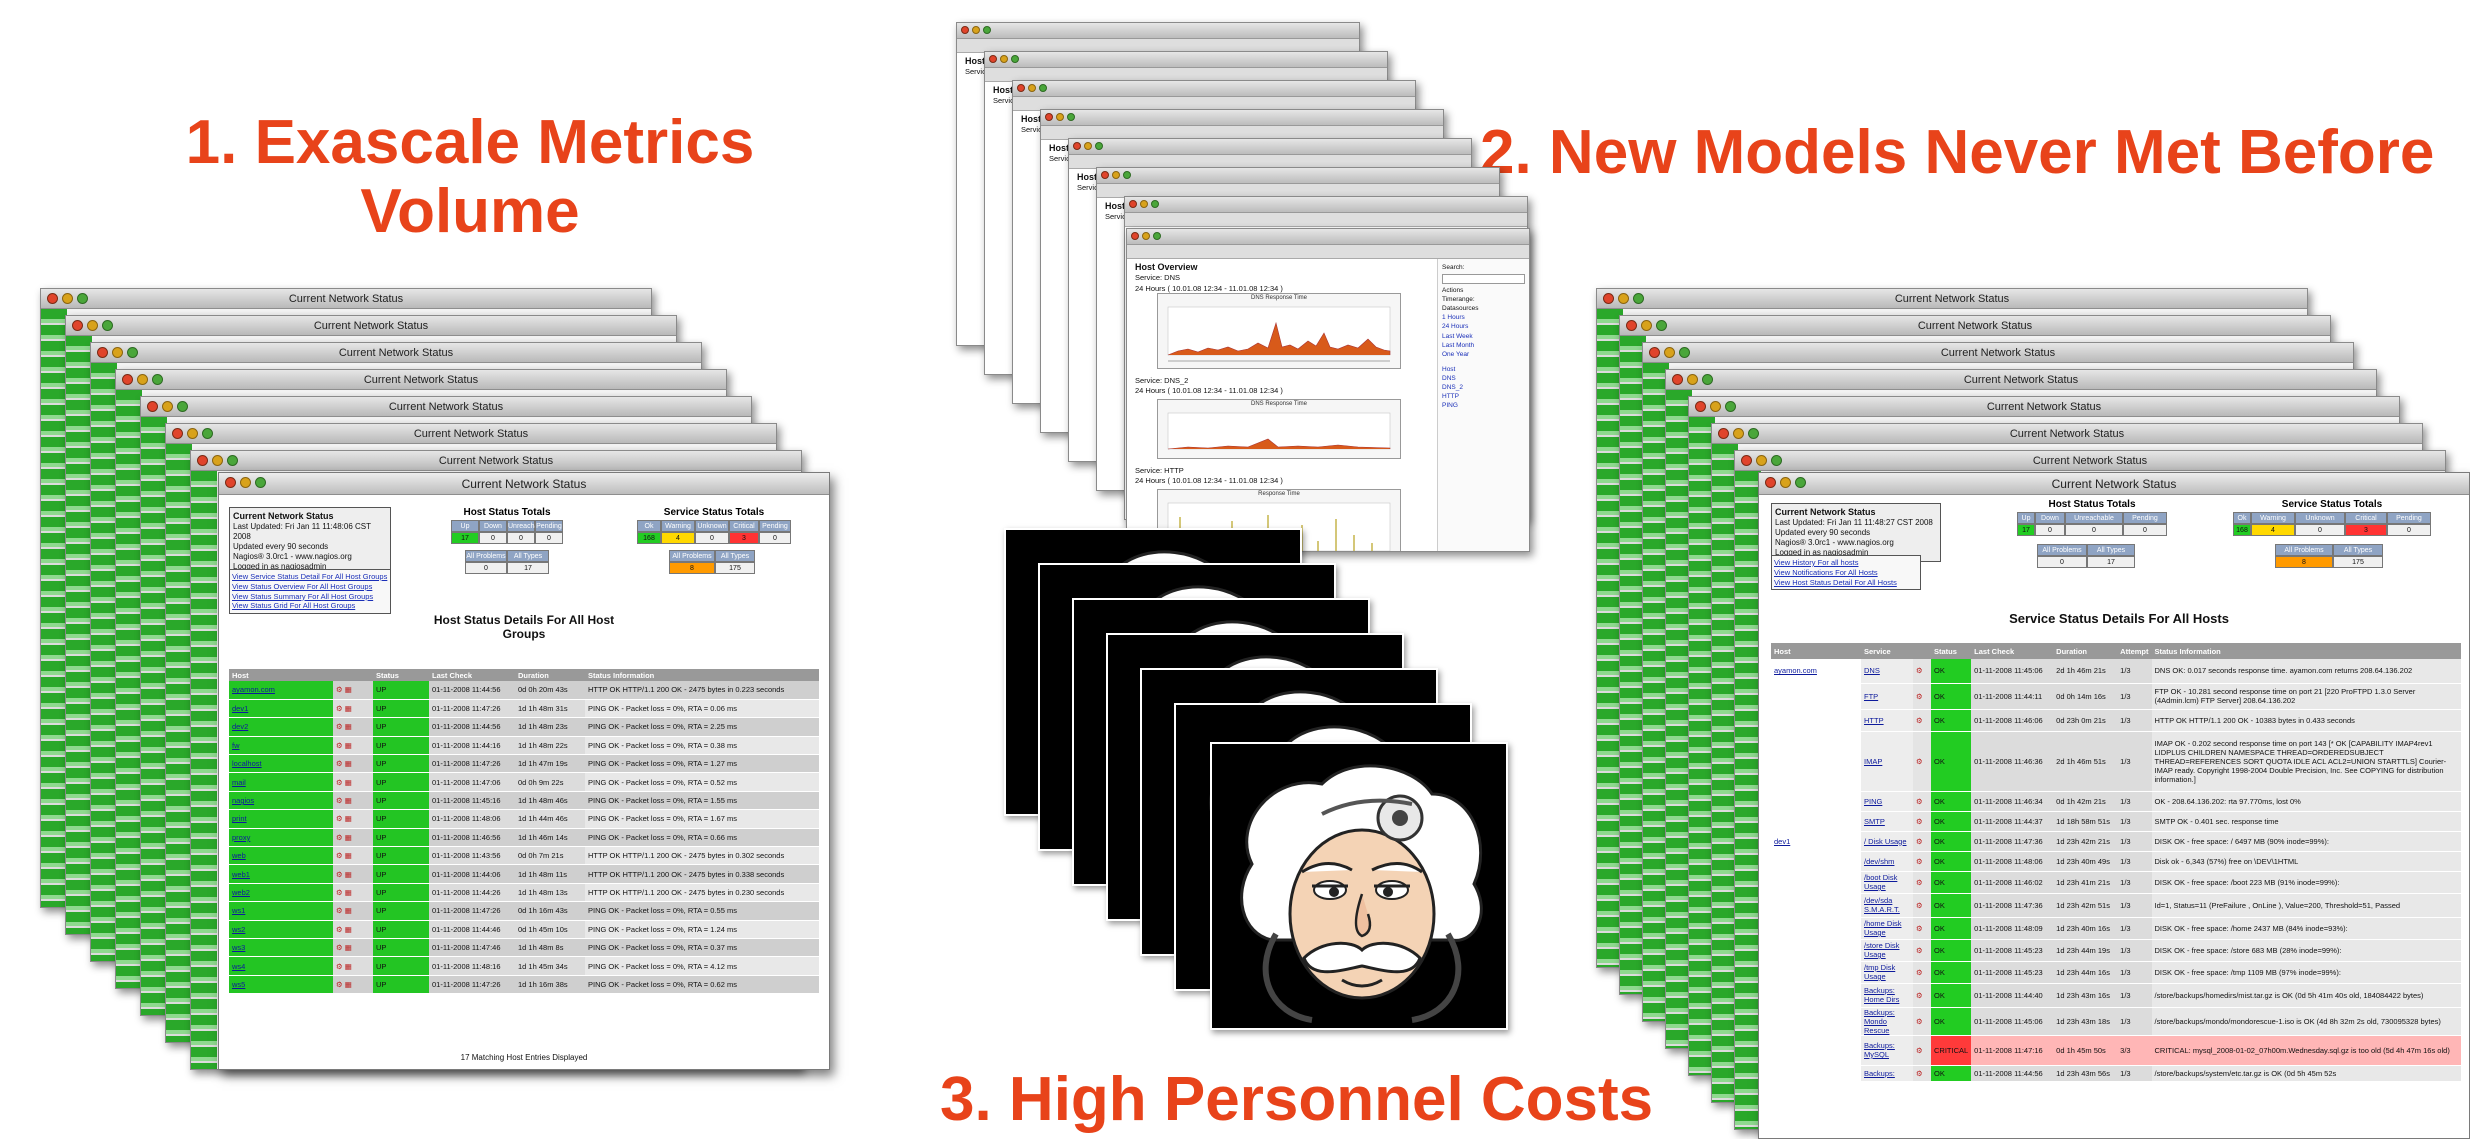 This screenshot has height=1139, width=2470. Describe the element at coordinates (281, 838) in the screenshot. I see `host-link: proxy` at that location.